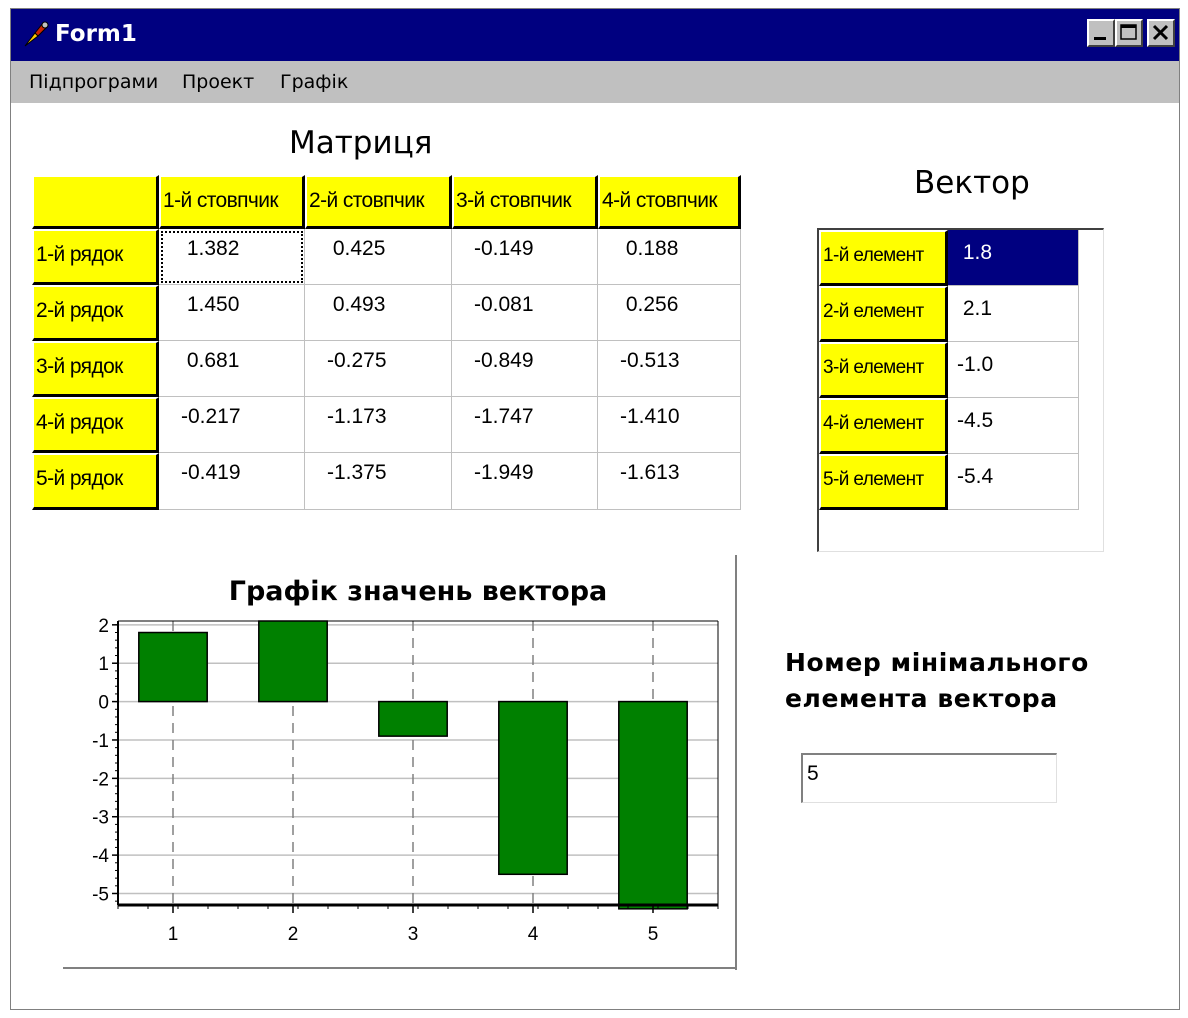 The height and width of the screenshot is (1018, 1188). I want to click on menu-subprograms: Підпрограми, so click(93, 82).